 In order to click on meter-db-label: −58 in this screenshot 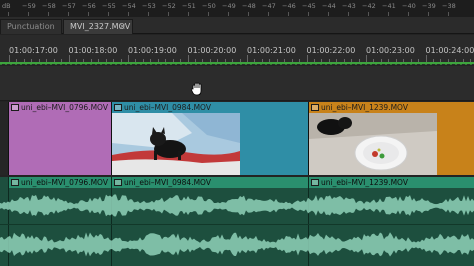, I will do `click(49, 6)`.